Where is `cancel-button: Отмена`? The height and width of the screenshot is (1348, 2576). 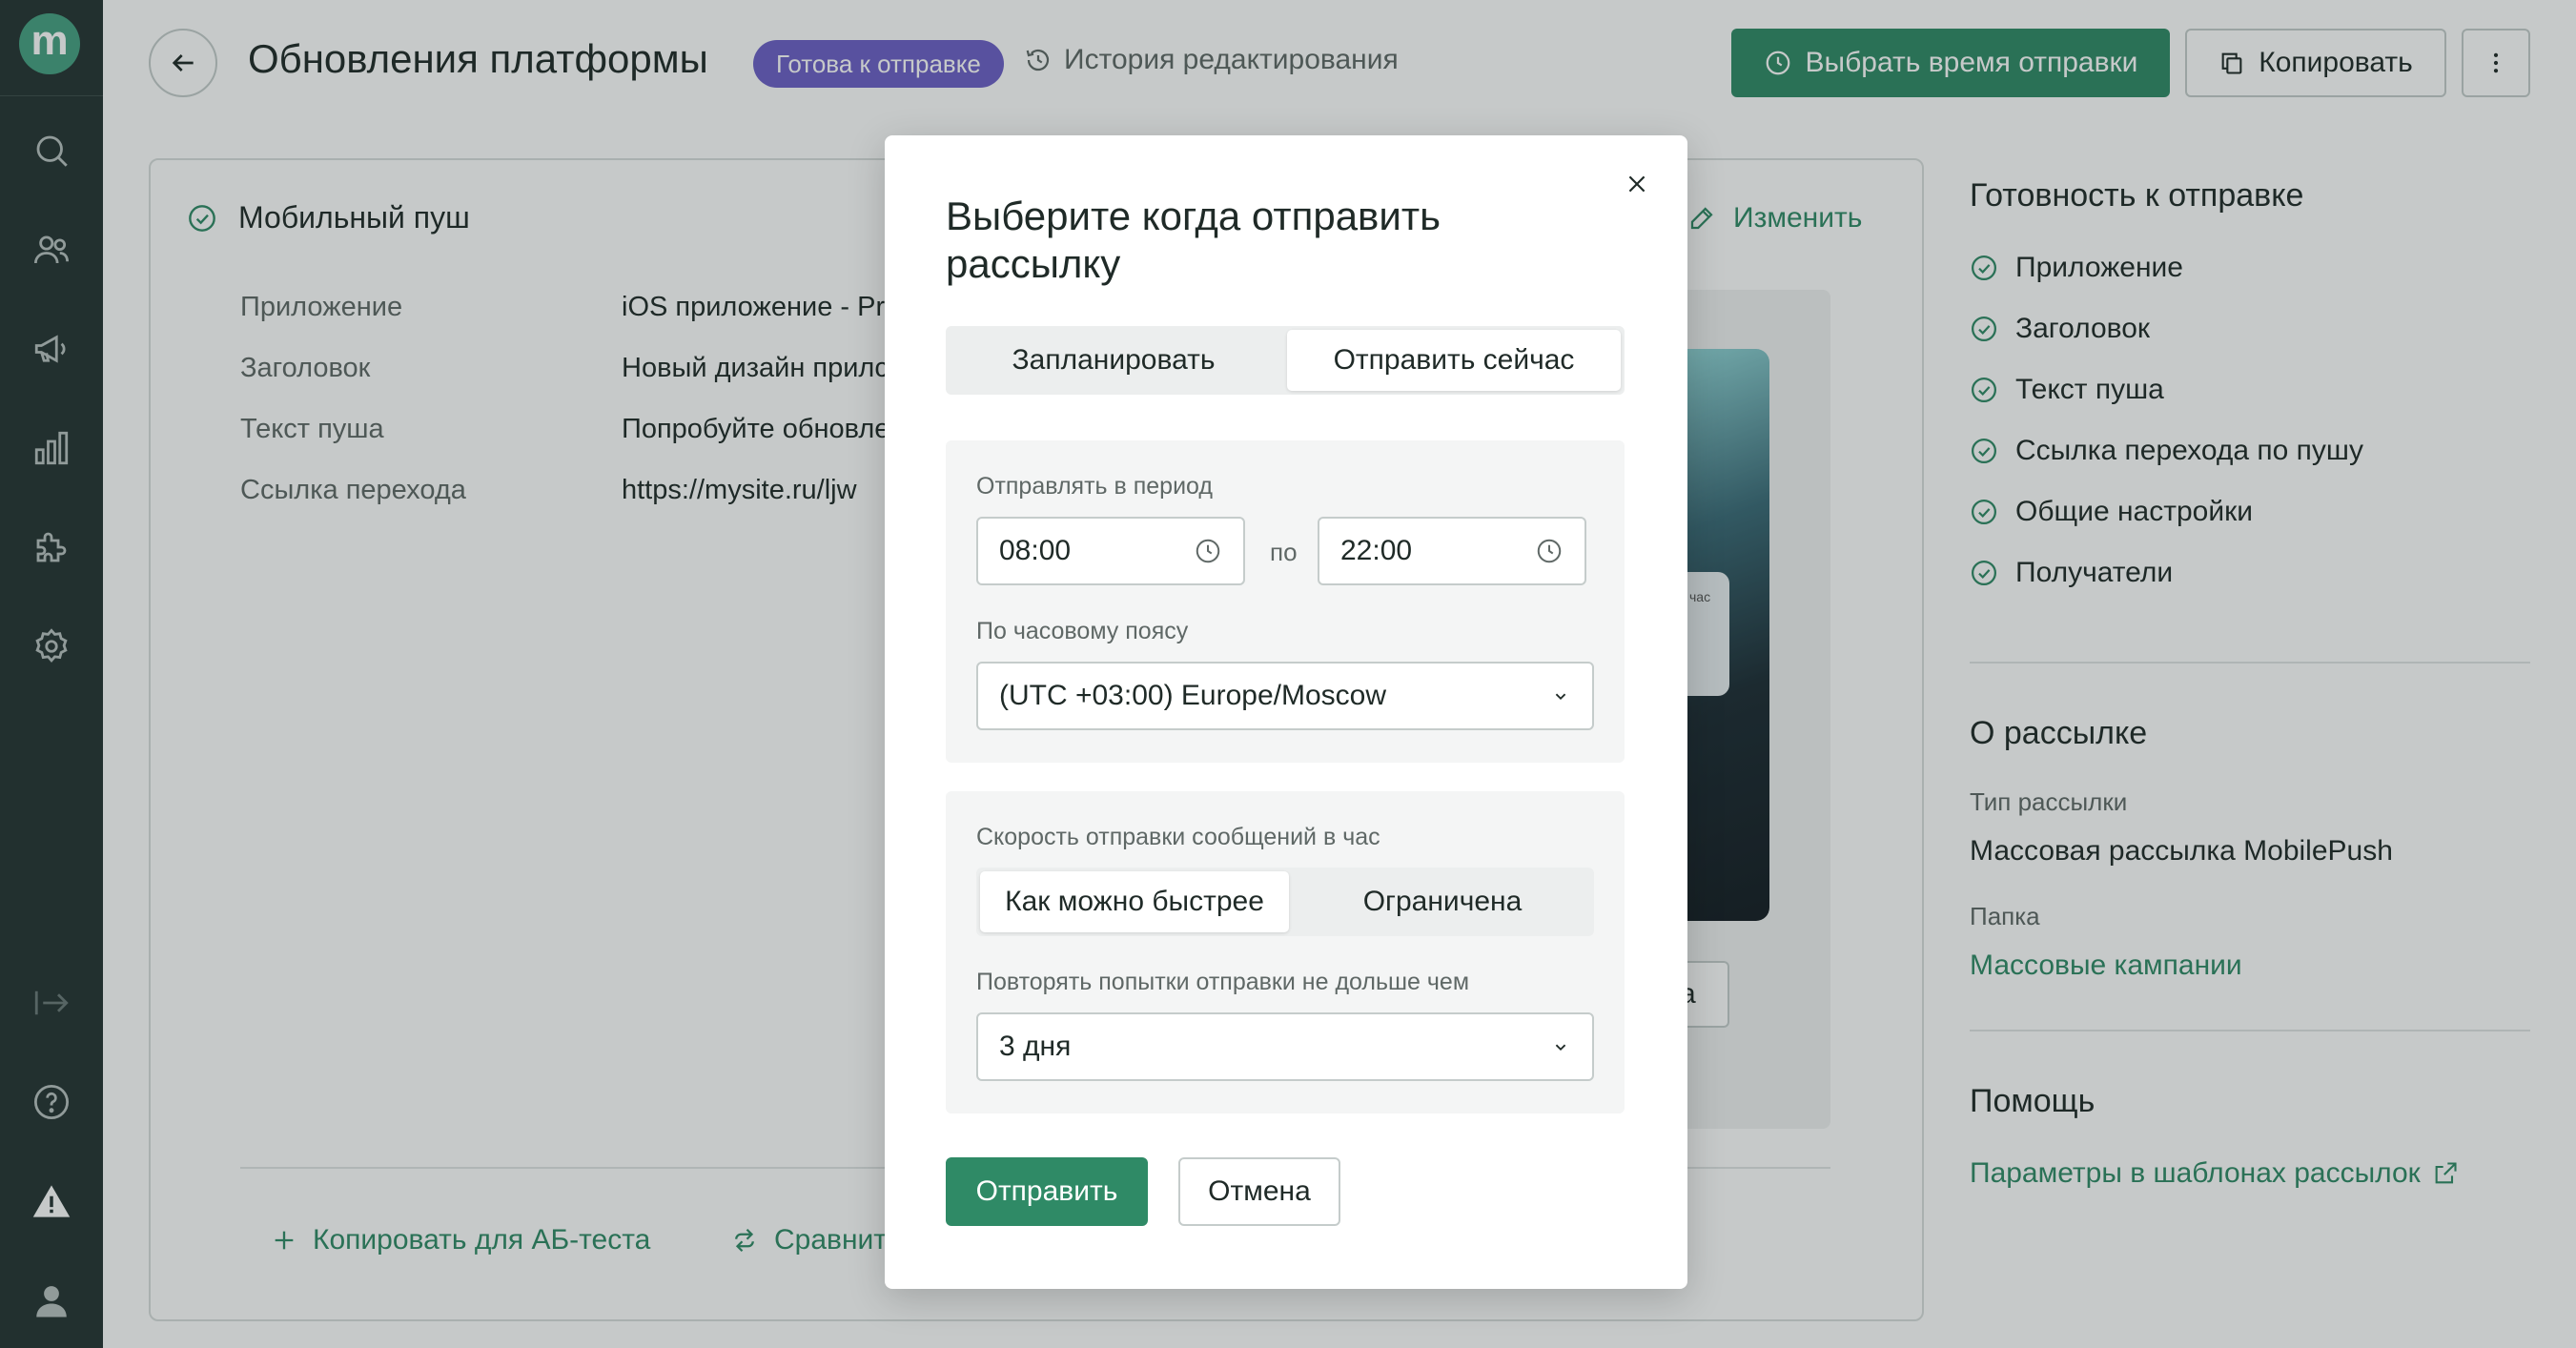 cancel-button: Отмена is located at coordinates (1259, 1191).